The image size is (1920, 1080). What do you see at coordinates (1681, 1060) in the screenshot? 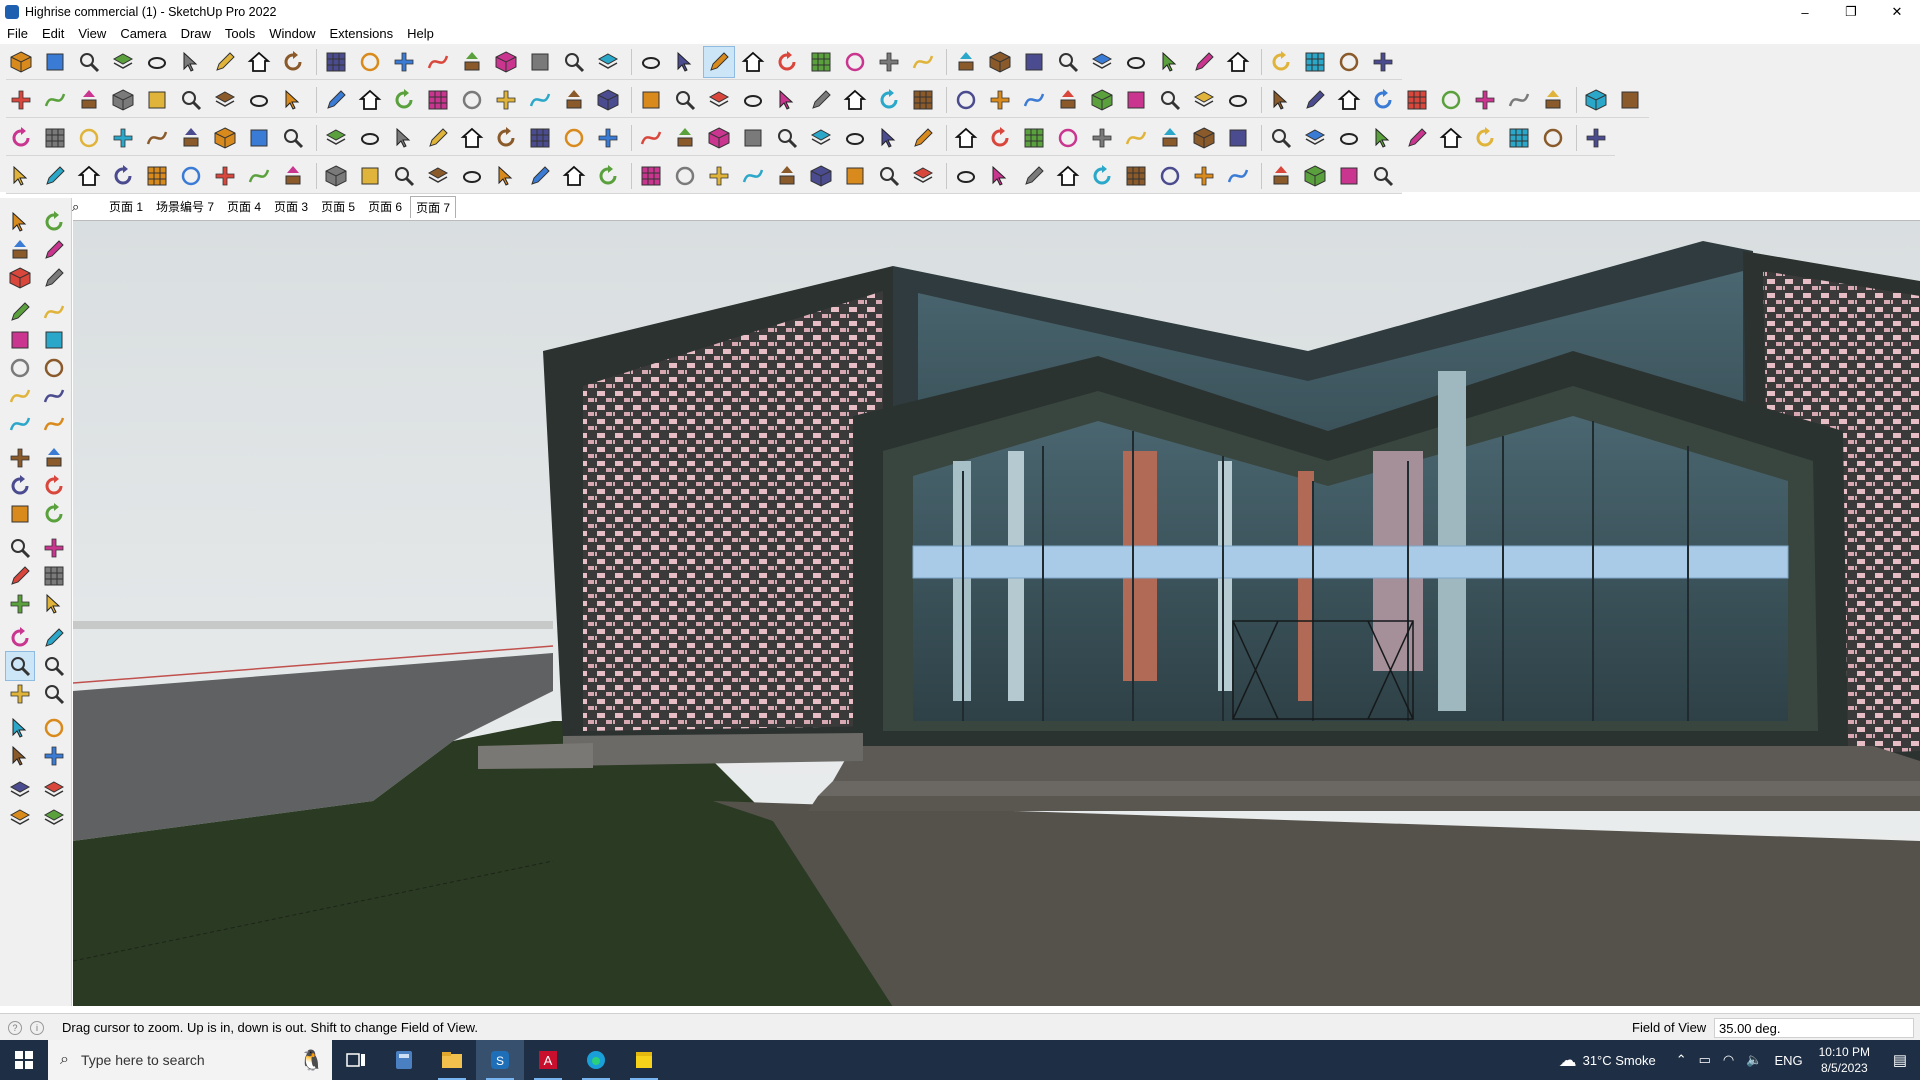
I see `chevron-up-icon: ⌃` at bounding box center [1681, 1060].